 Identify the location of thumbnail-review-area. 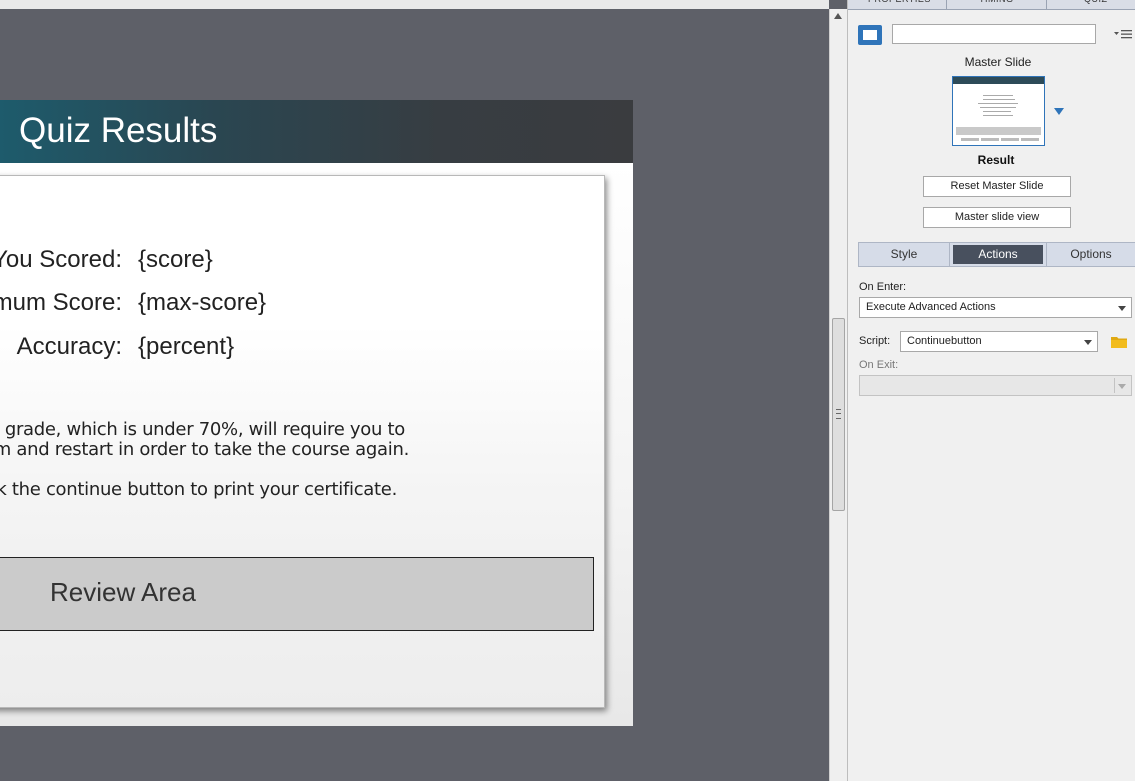
(998, 131).